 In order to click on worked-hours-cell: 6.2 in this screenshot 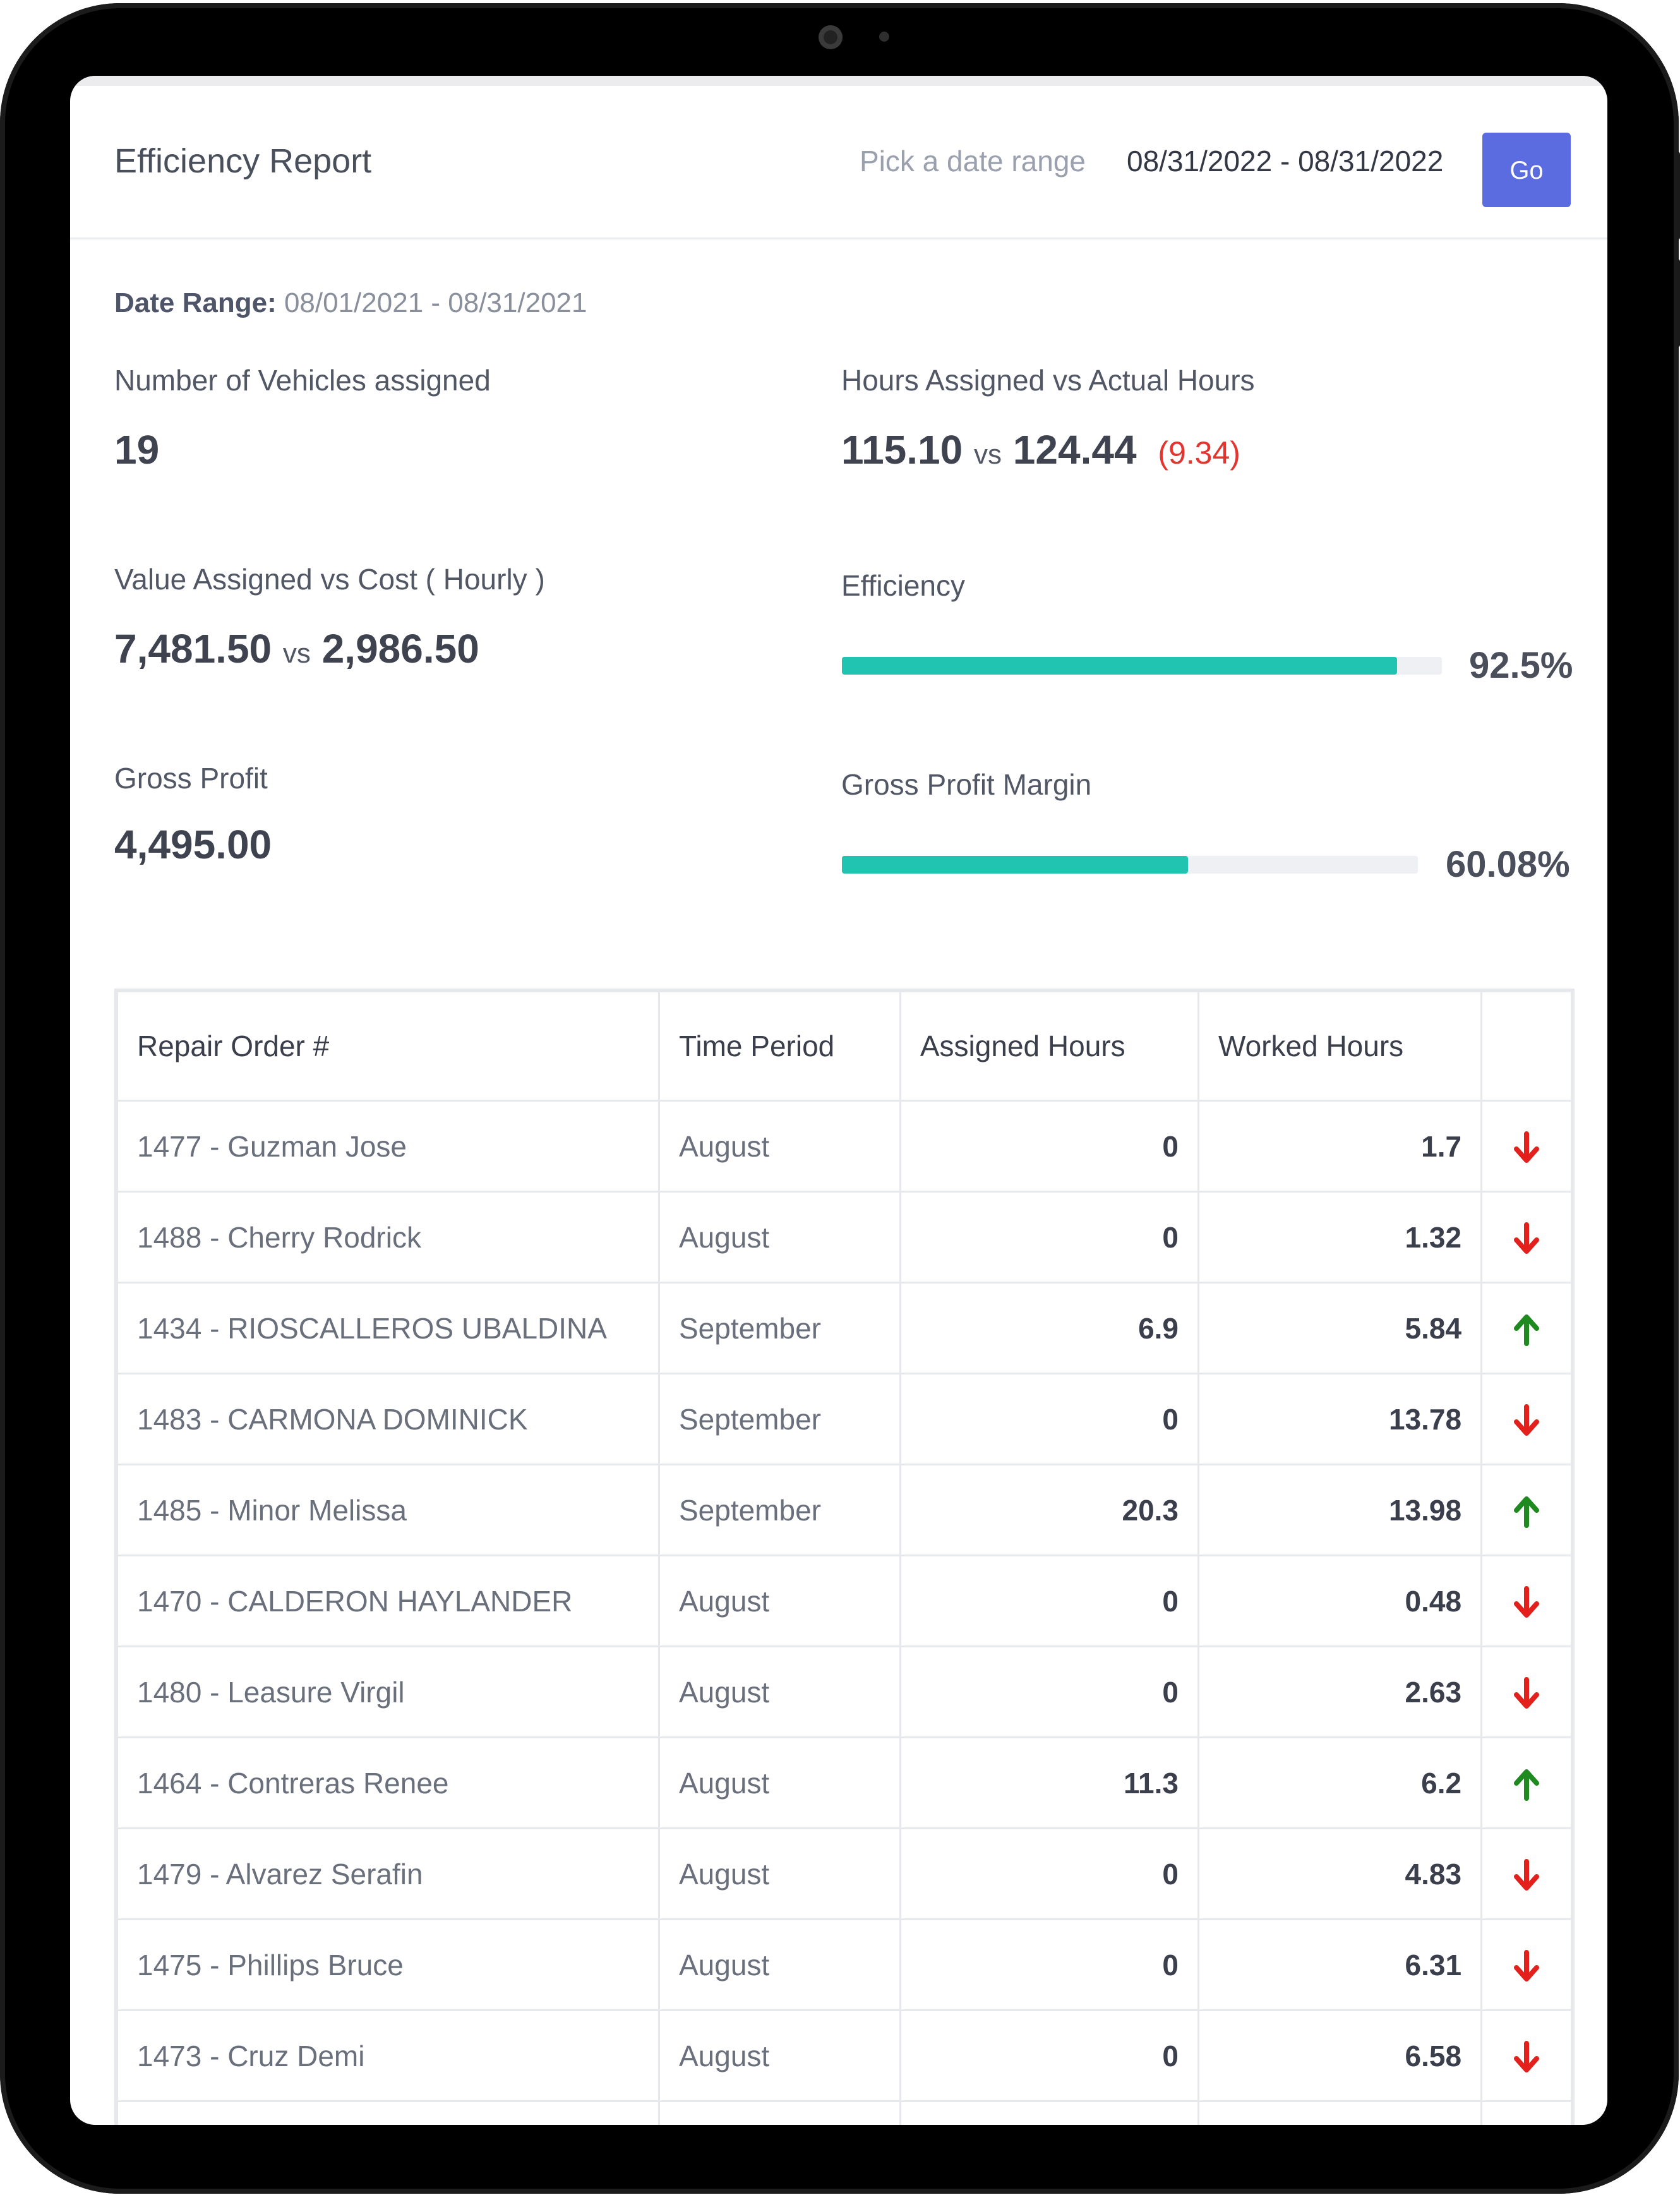, I will do `click(1340, 1783)`.